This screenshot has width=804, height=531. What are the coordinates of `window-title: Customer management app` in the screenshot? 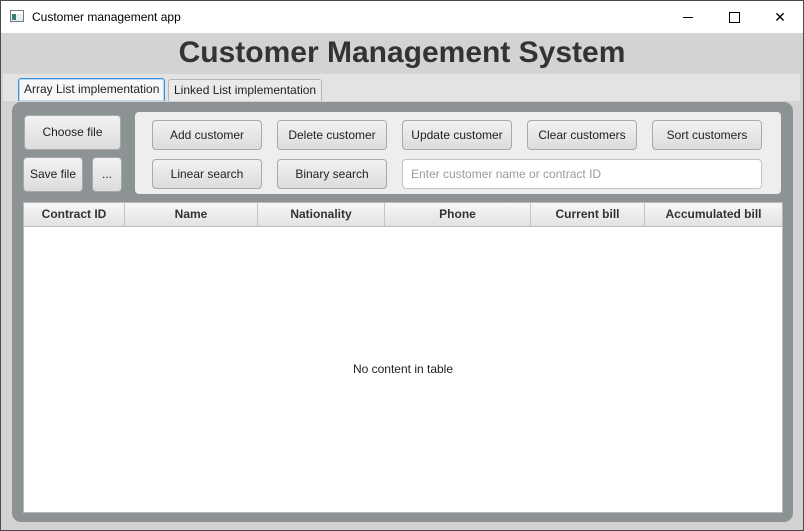 It's located at (106, 17).